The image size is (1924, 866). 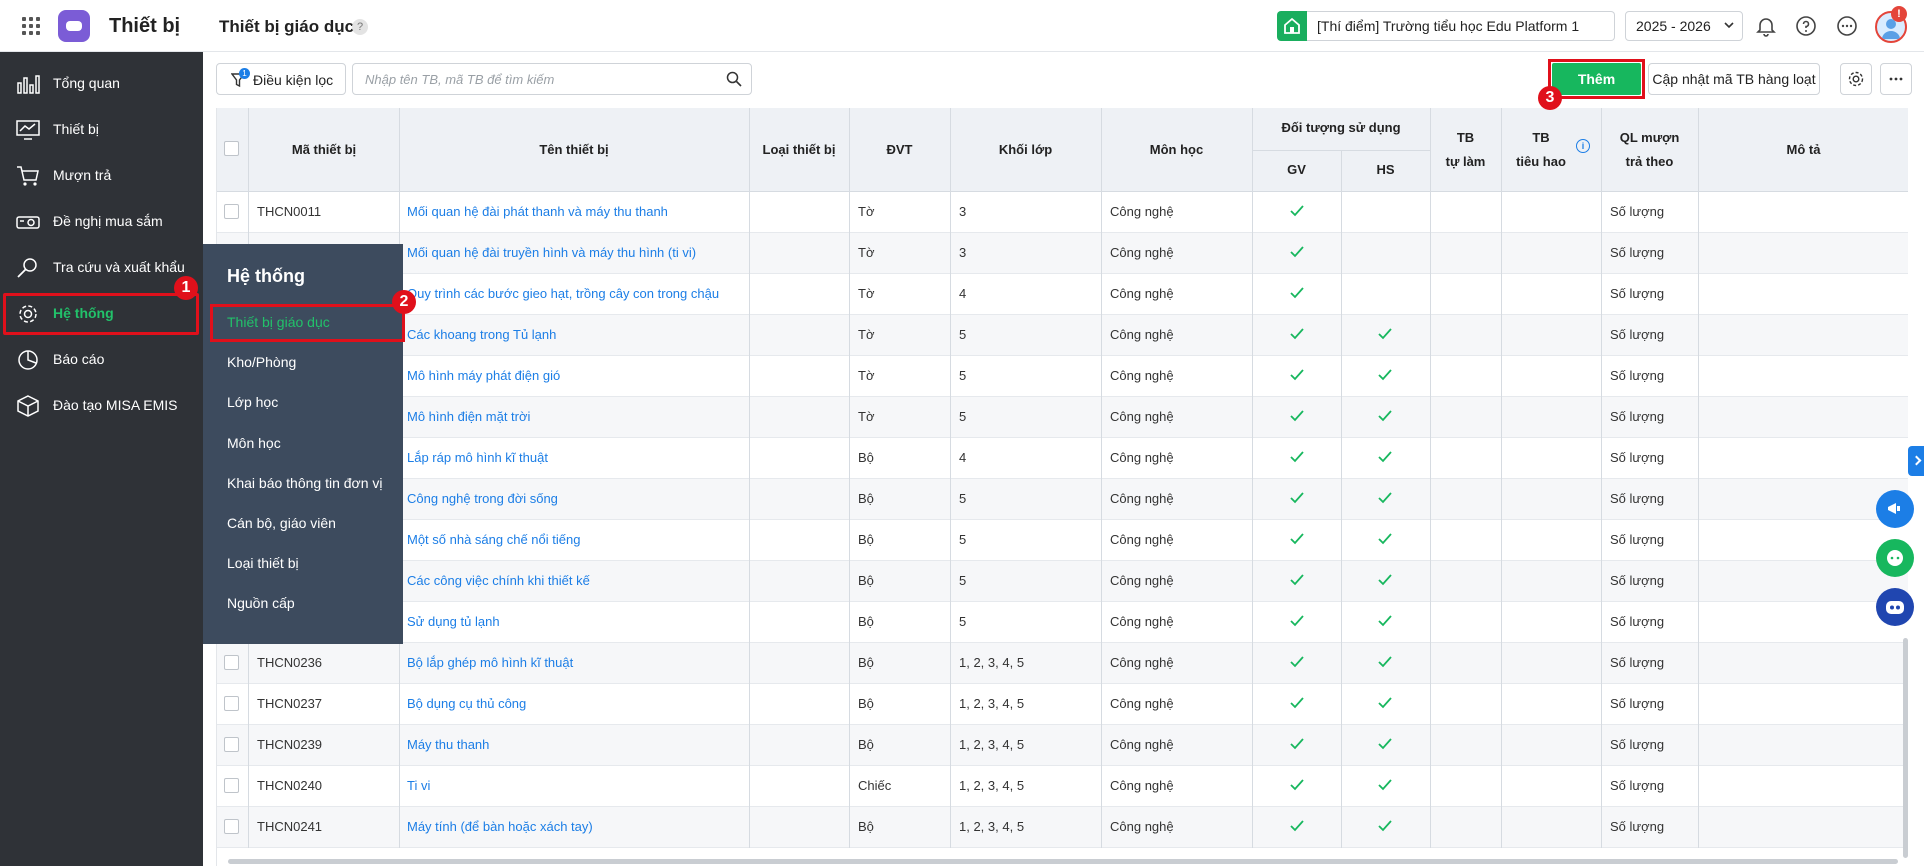 I want to click on sidebar-item-purchase-request: Đề nghị mua sắm, so click(x=101, y=222).